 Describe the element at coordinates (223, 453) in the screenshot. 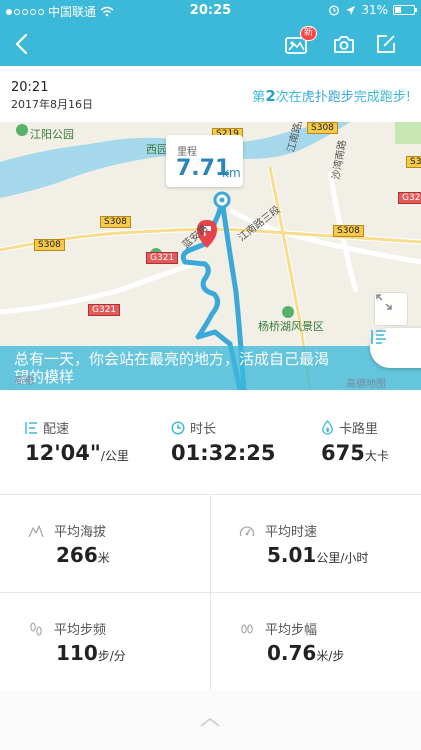

I see `duration-value: 01:32:25` at that location.